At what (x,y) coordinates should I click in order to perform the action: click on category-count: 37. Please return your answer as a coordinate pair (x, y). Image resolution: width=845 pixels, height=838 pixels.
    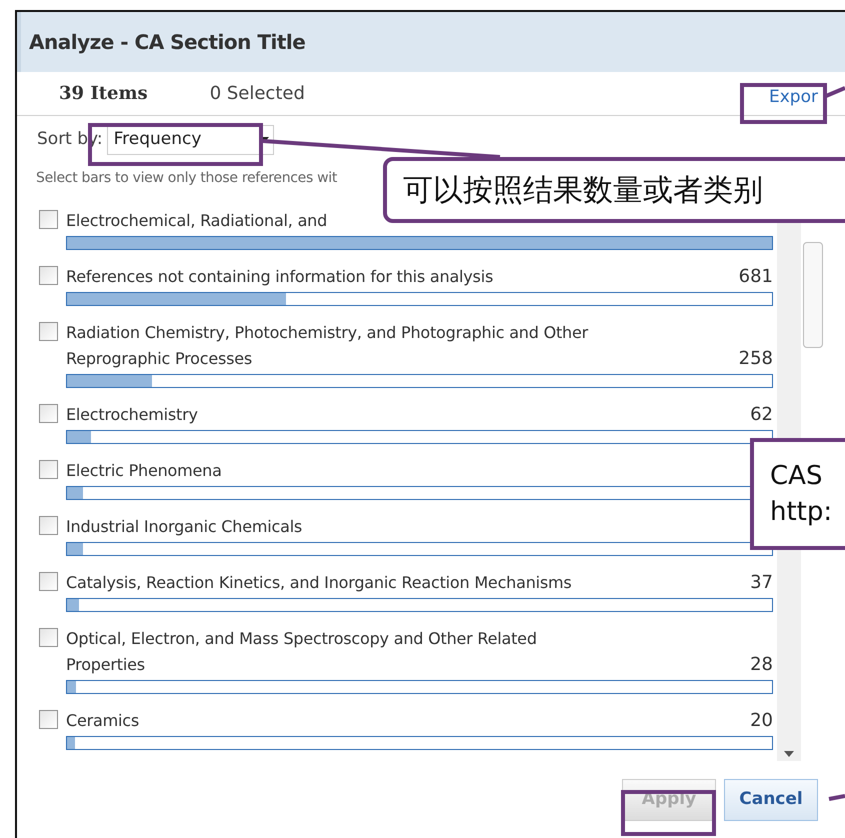
    Looking at the image, I should click on (761, 583).